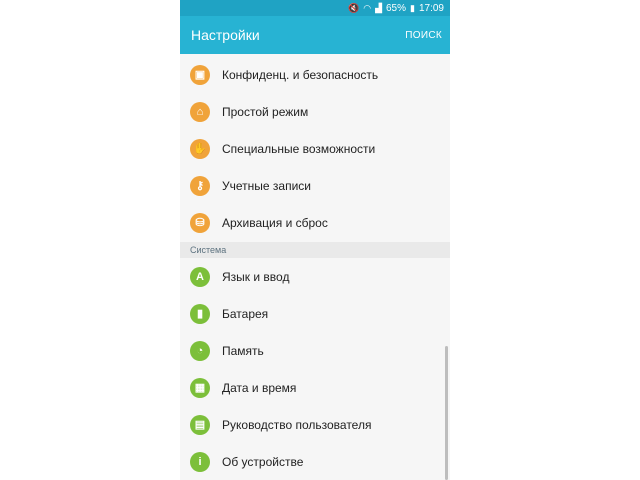  Describe the element at coordinates (396, 8) in the screenshot. I see `battery-percent: 65%` at that location.